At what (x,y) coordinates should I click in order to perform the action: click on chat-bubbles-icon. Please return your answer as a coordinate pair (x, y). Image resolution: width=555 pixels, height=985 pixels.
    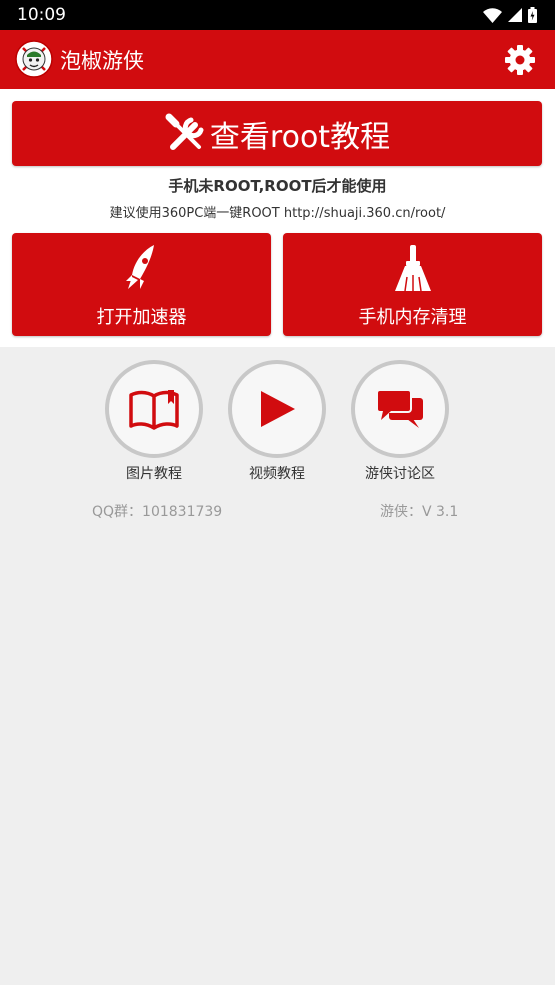
    Looking at the image, I should click on (399, 408).